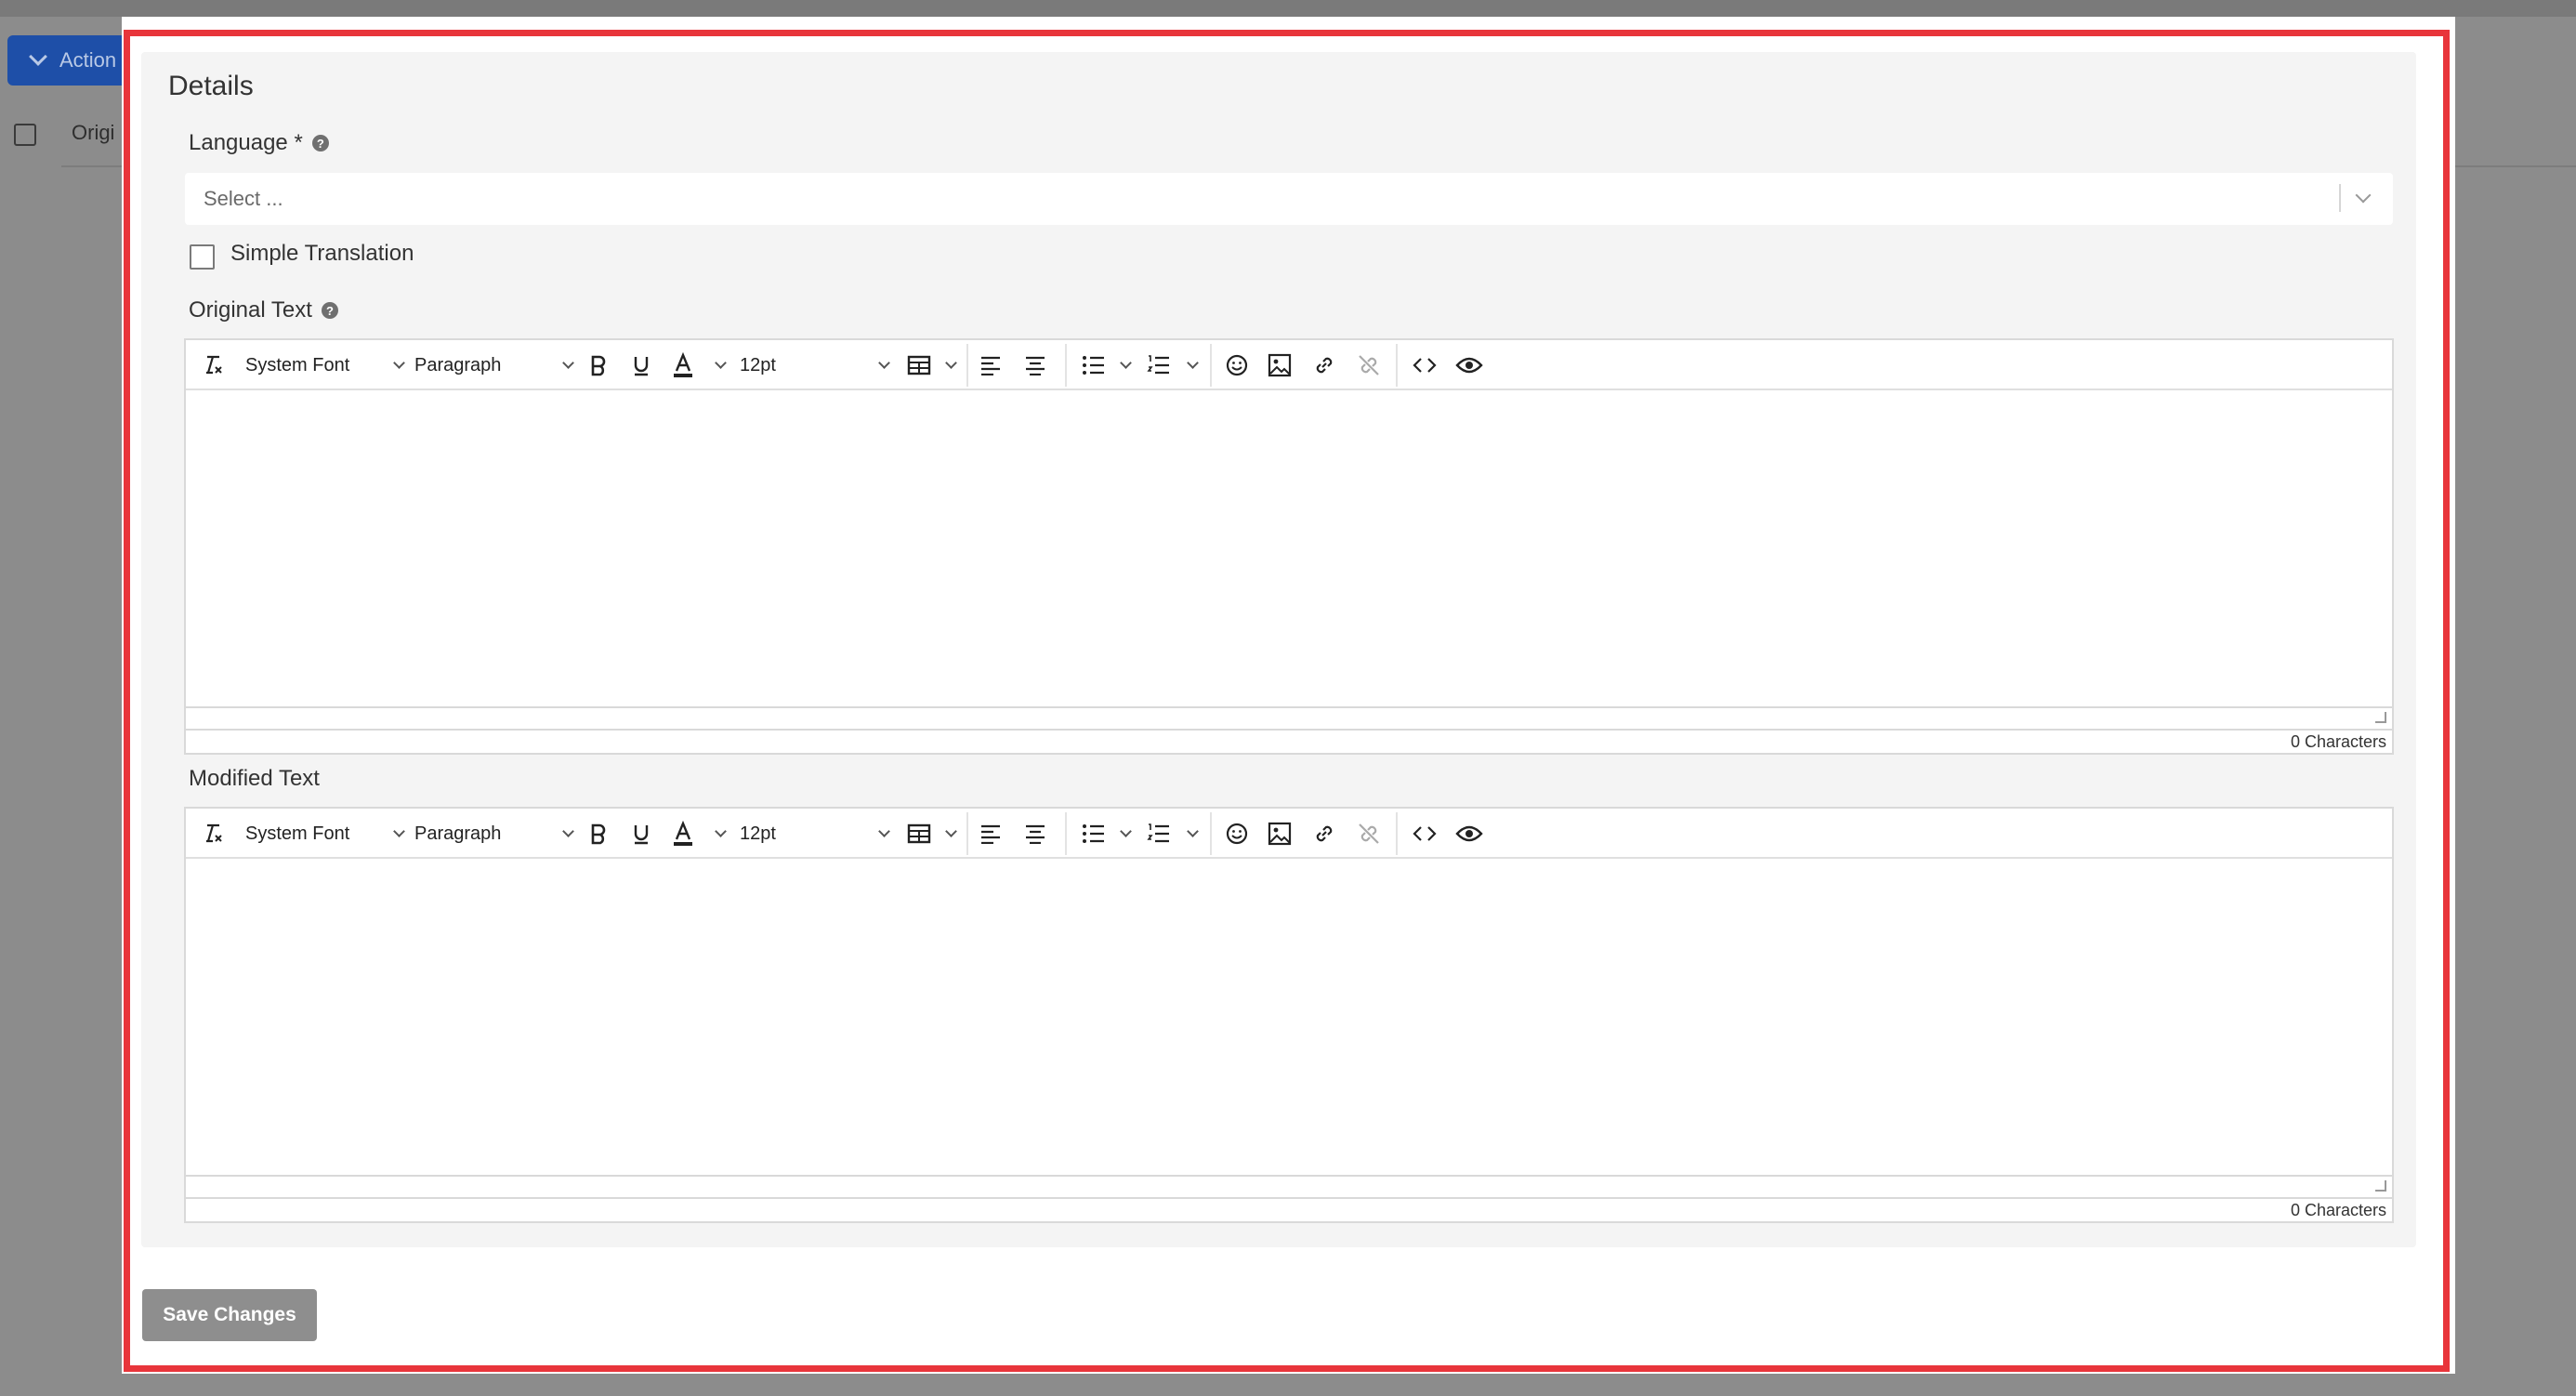  What do you see at coordinates (322, 253) in the screenshot?
I see `simple-translation-label: Simple Translation` at bounding box center [322, 253].